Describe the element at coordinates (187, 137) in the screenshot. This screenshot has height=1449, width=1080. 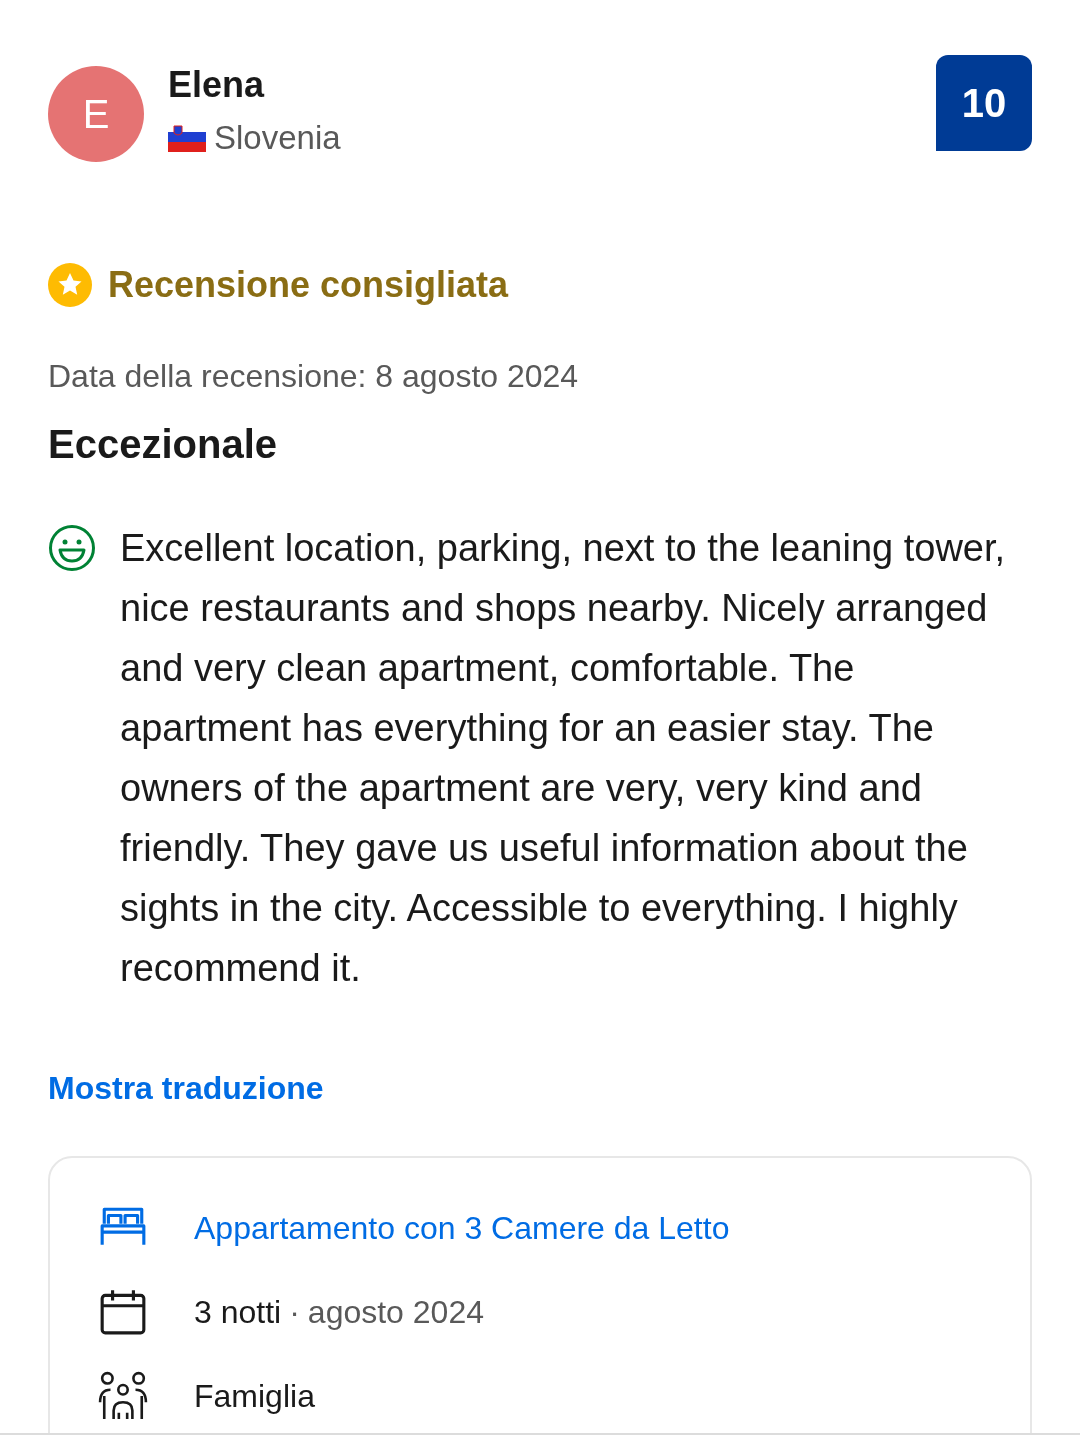
I see `flag-icon` at that location.